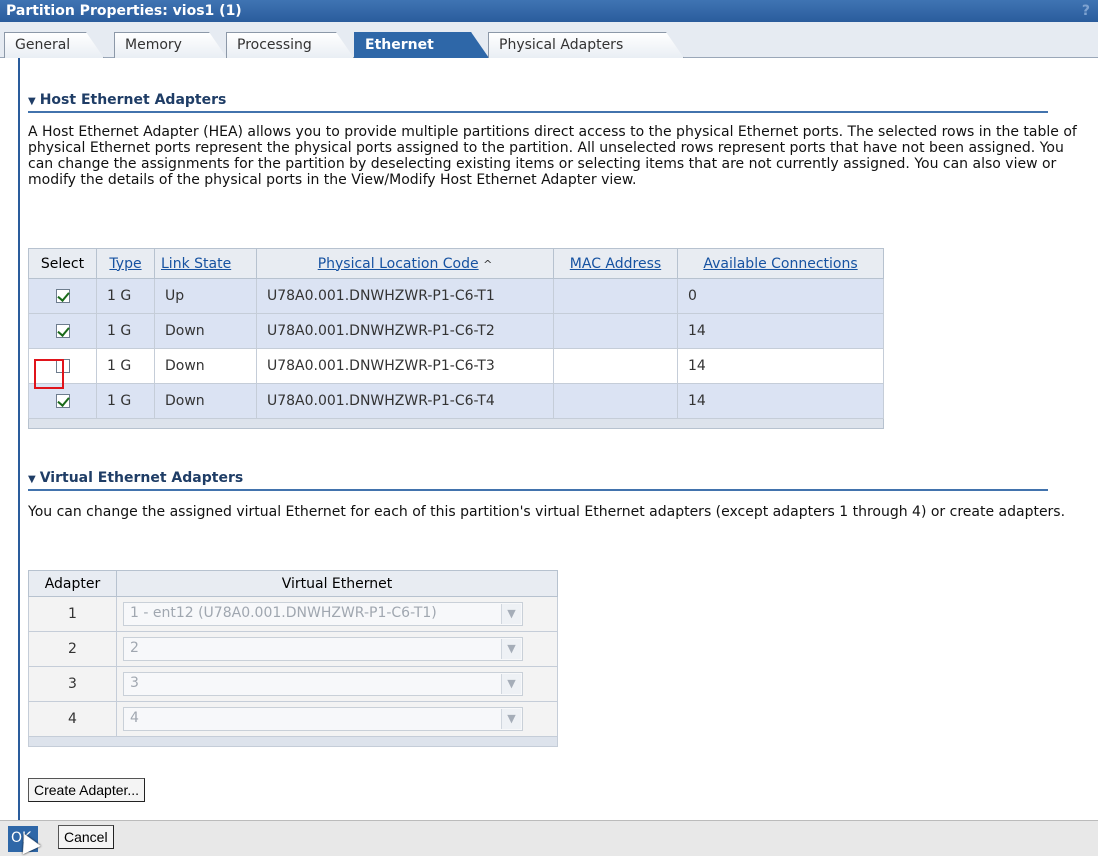  I want to click on vea-heading: Virtual Ethernet Adapters, so click(141, 478).